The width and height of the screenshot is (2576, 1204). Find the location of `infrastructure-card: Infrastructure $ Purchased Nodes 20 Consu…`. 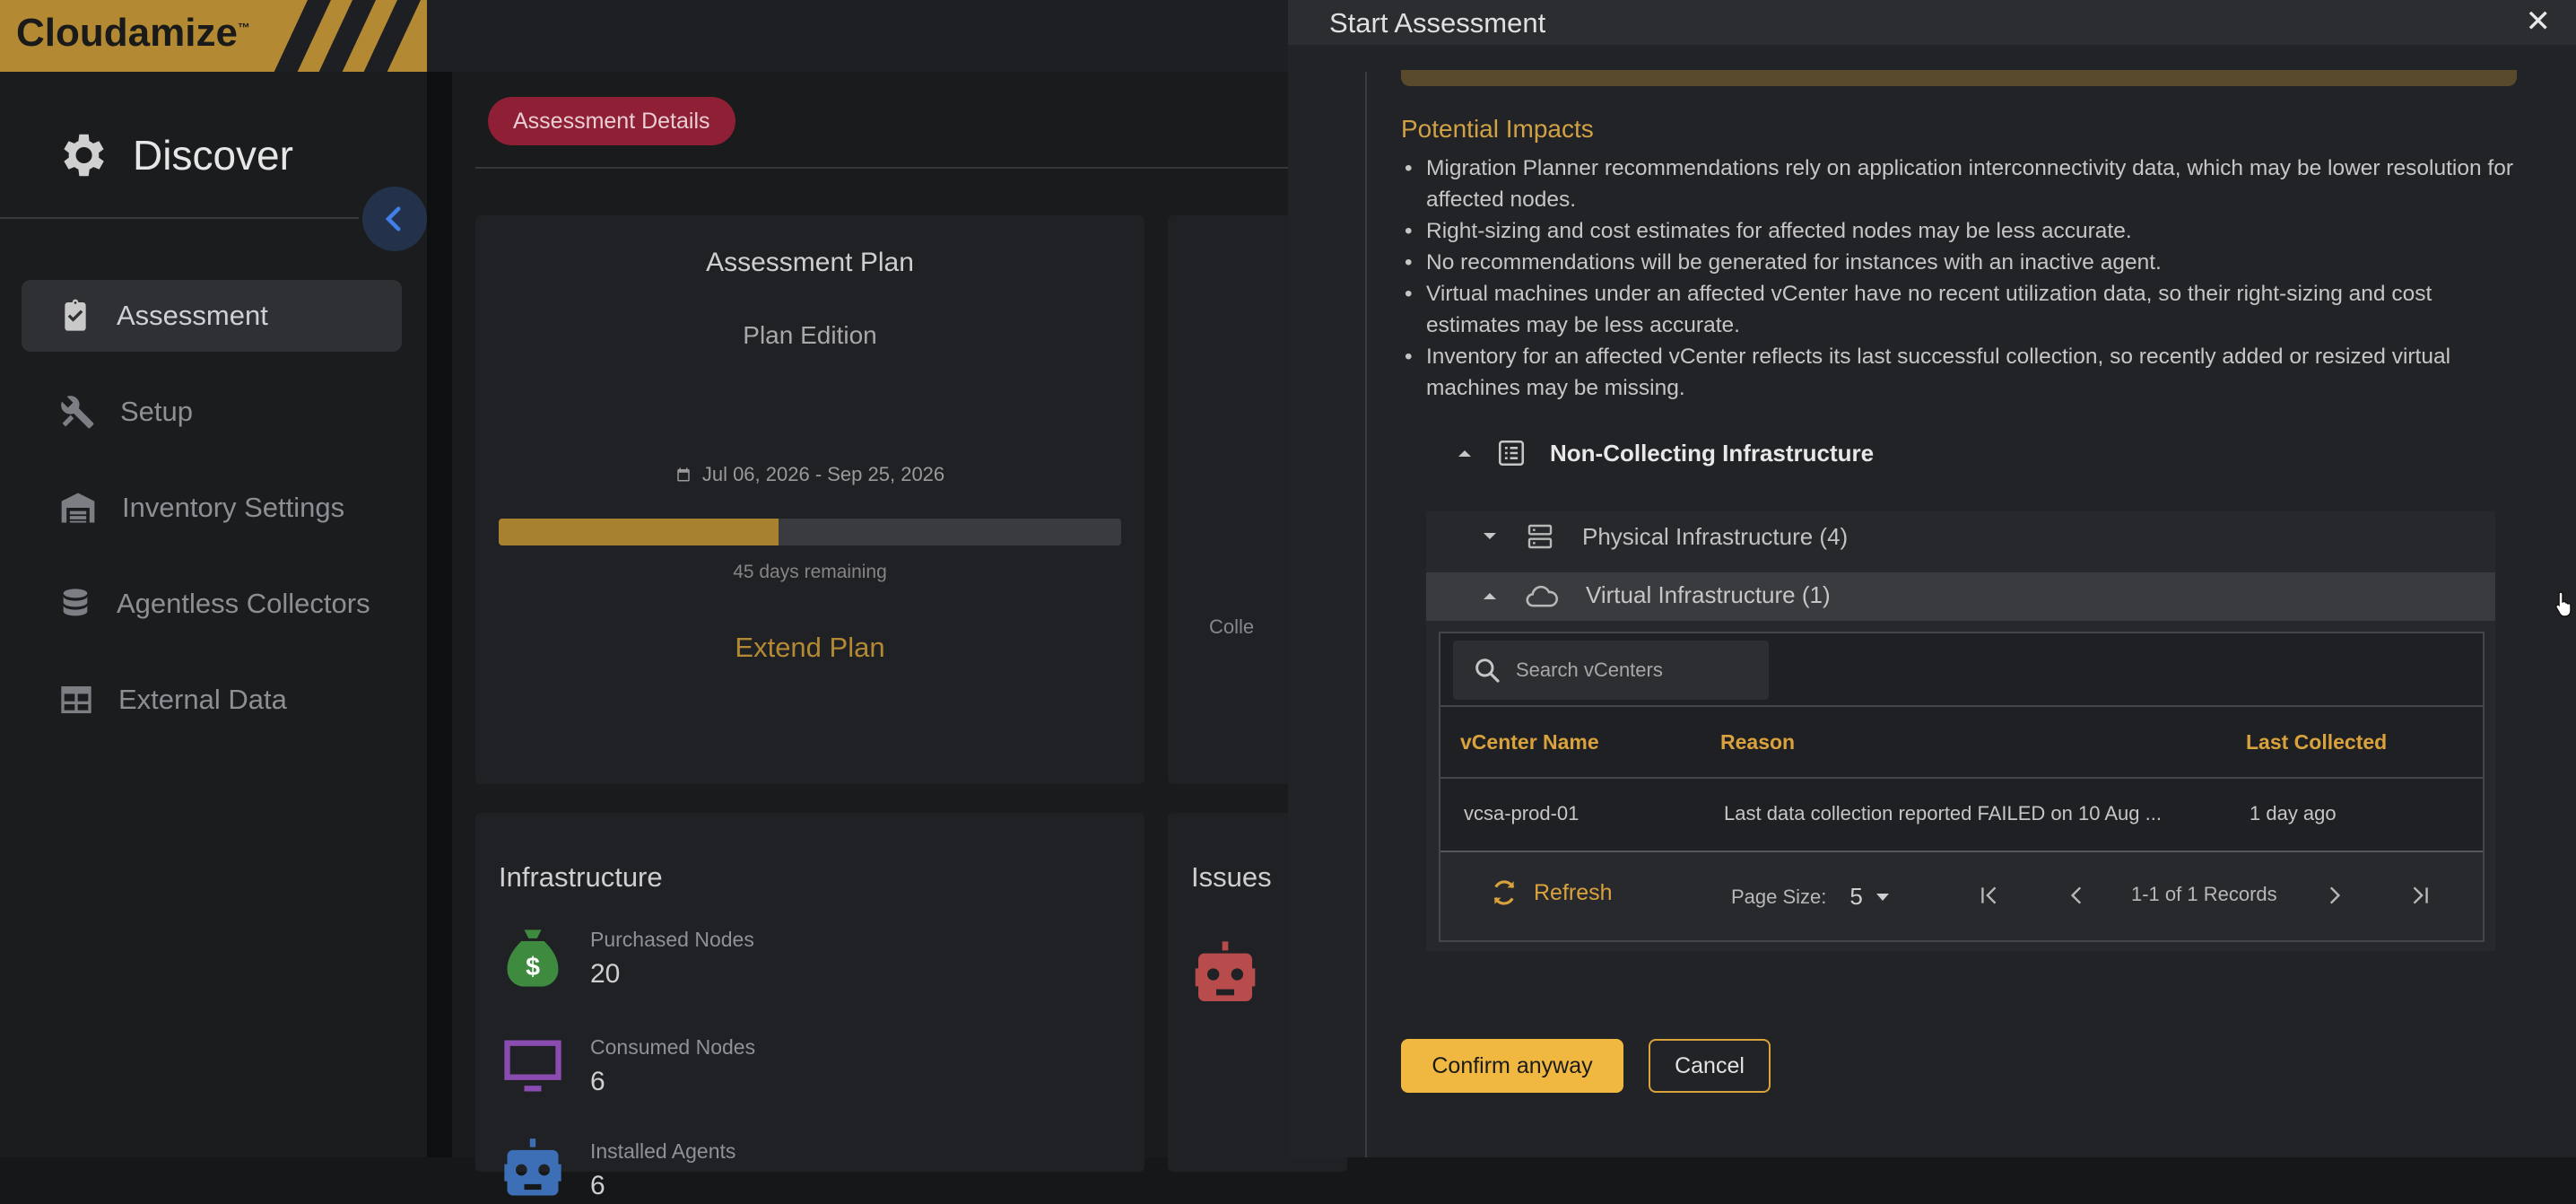

infrastructure-card: Infrastructure $ Purchased Nodes 20 Consu… is located at coordinates (809, 1006).